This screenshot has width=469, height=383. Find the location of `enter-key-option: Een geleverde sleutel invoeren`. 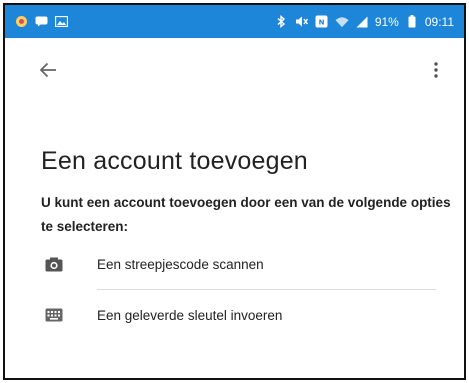

enter-key-option: Een geleverde sleutel invoeren is located at coordinates (234, 315).